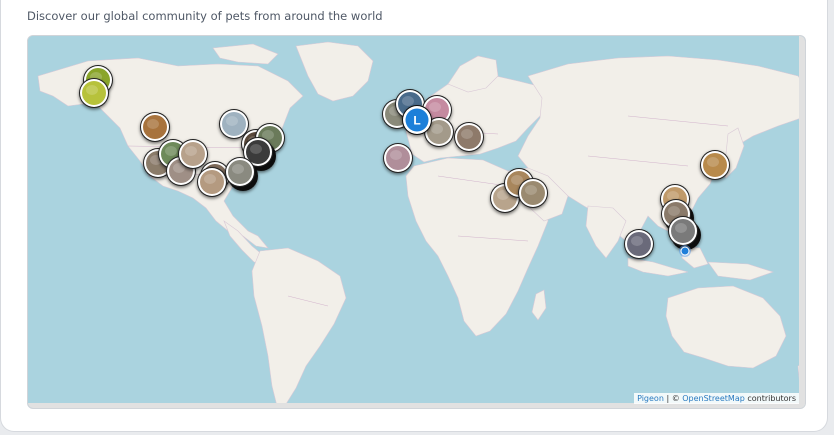 This screenshot has height=435, width=834. Describe the element at coordinates (155, 127) in the screenshot. I see `canada-pet-marker` at that location.